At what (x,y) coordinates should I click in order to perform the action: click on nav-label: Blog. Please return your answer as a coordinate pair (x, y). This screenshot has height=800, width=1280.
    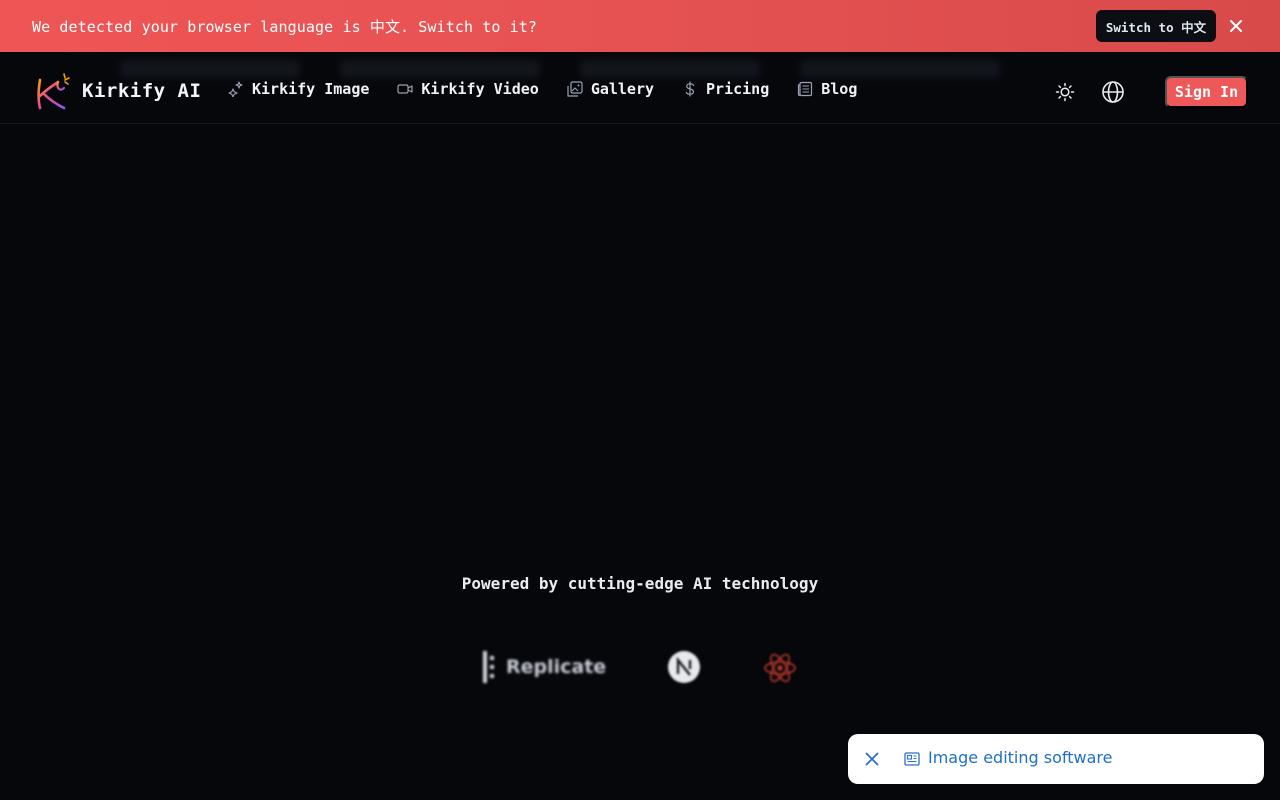
    Looking at the image, I should click on (839, 89).